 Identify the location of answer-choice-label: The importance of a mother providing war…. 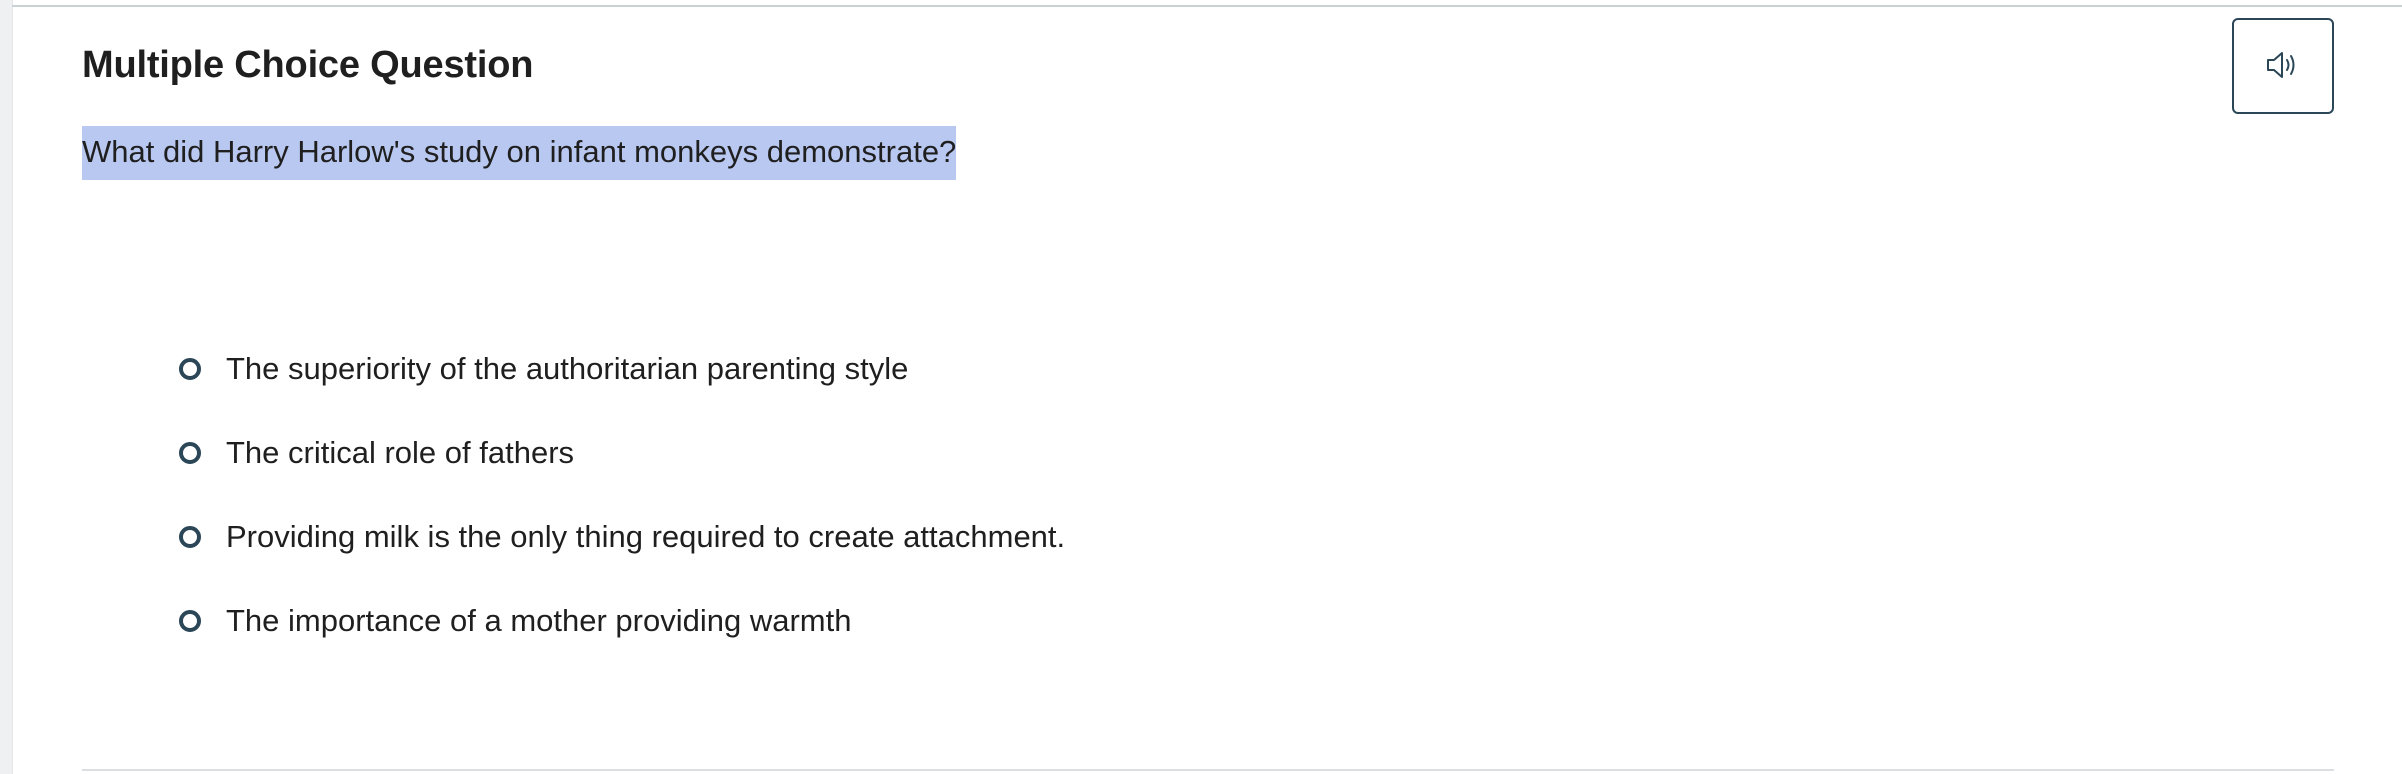
(539, 620).